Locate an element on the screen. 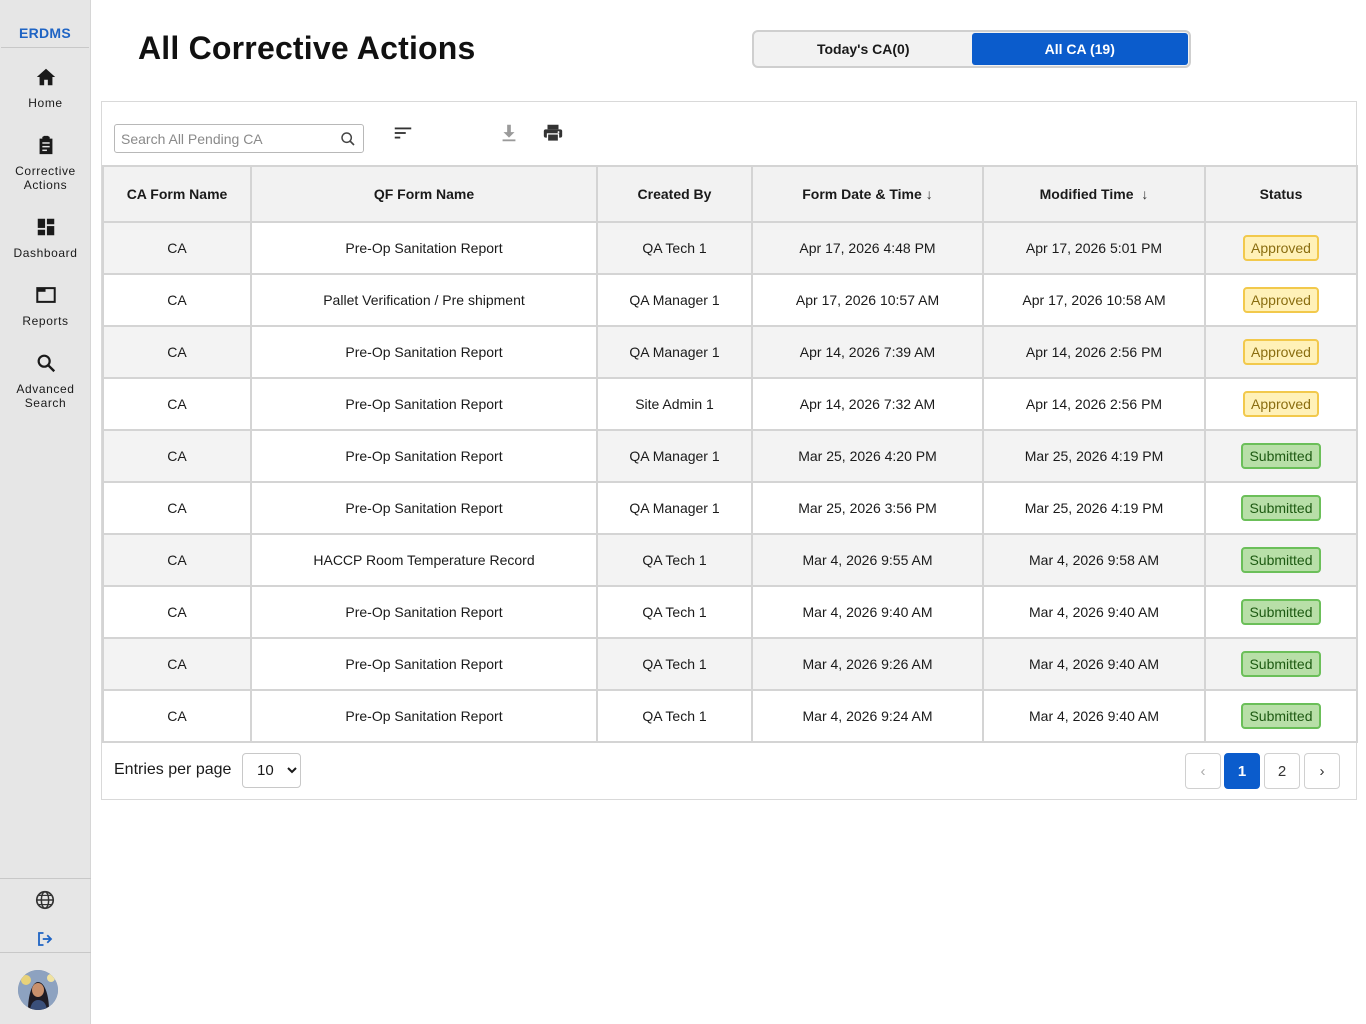  avatar is located at coordinates (38, 990).